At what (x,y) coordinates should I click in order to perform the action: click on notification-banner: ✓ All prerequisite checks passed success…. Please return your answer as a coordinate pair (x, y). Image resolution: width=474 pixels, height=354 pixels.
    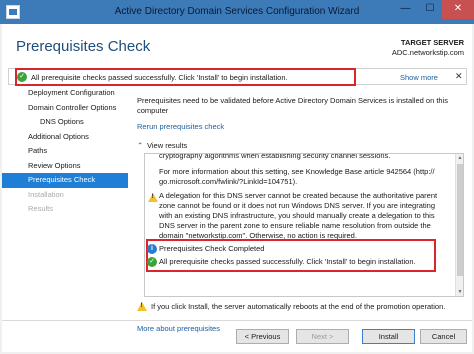
    Looking at the image, I should click on (237, 77).